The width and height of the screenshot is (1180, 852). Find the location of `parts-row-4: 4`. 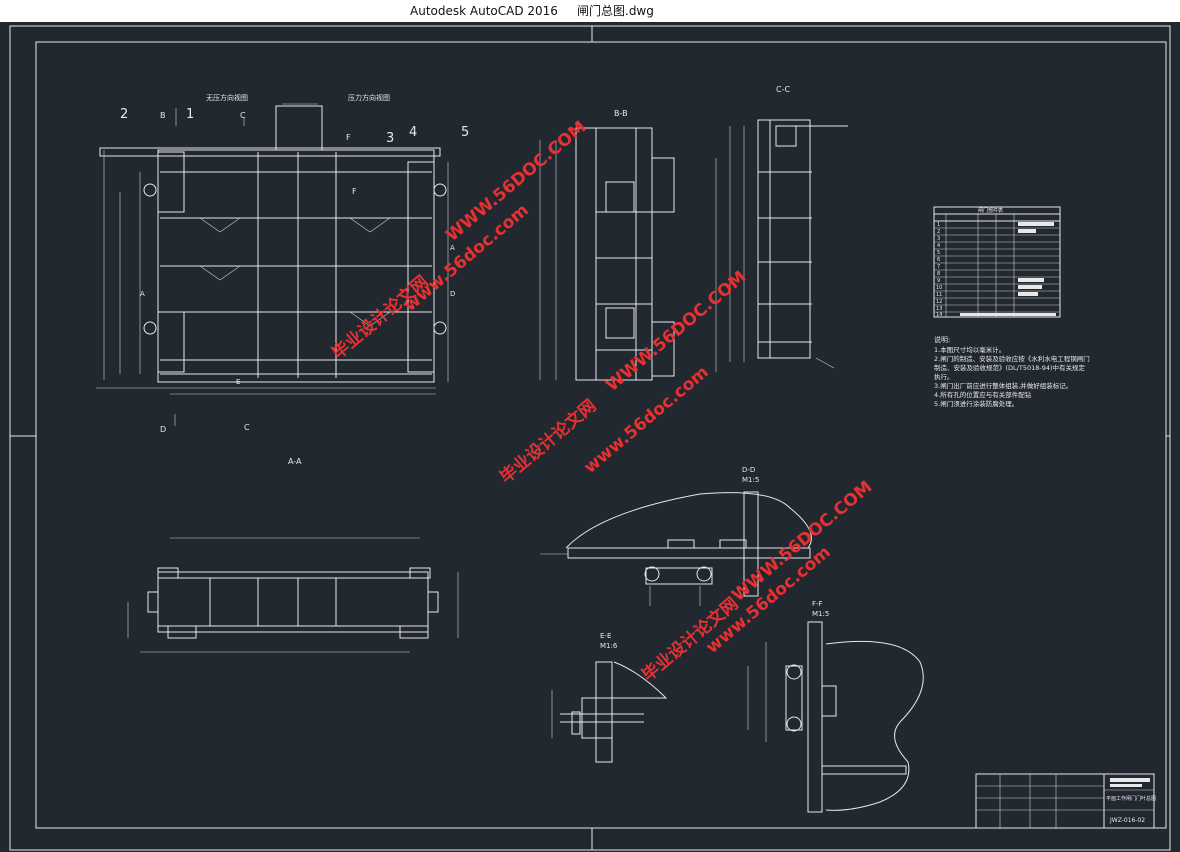

parts-row-4: 4 is located at coordinates (938, 246).